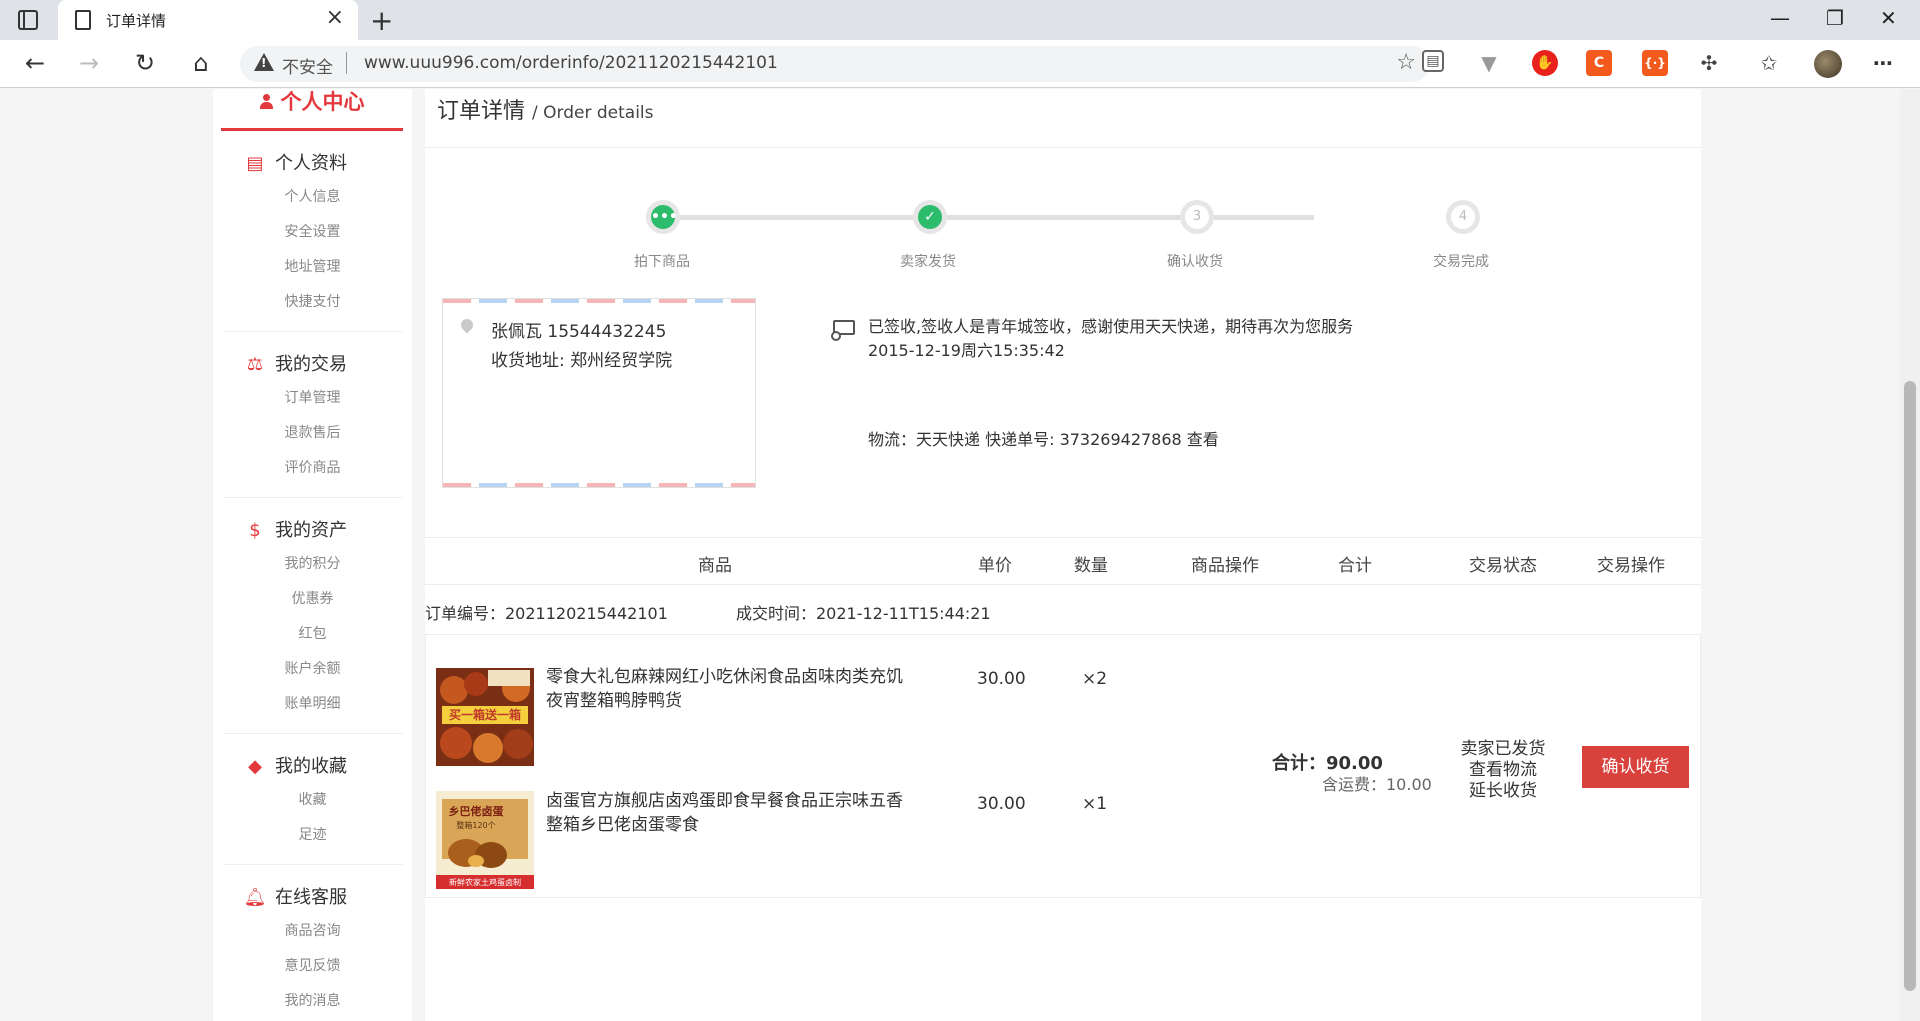 This screenshot has height=1021, width=1920. Describe the element at coordinates (1091, 566) in the screenshot. I see `col-qty: 数量` at that location.